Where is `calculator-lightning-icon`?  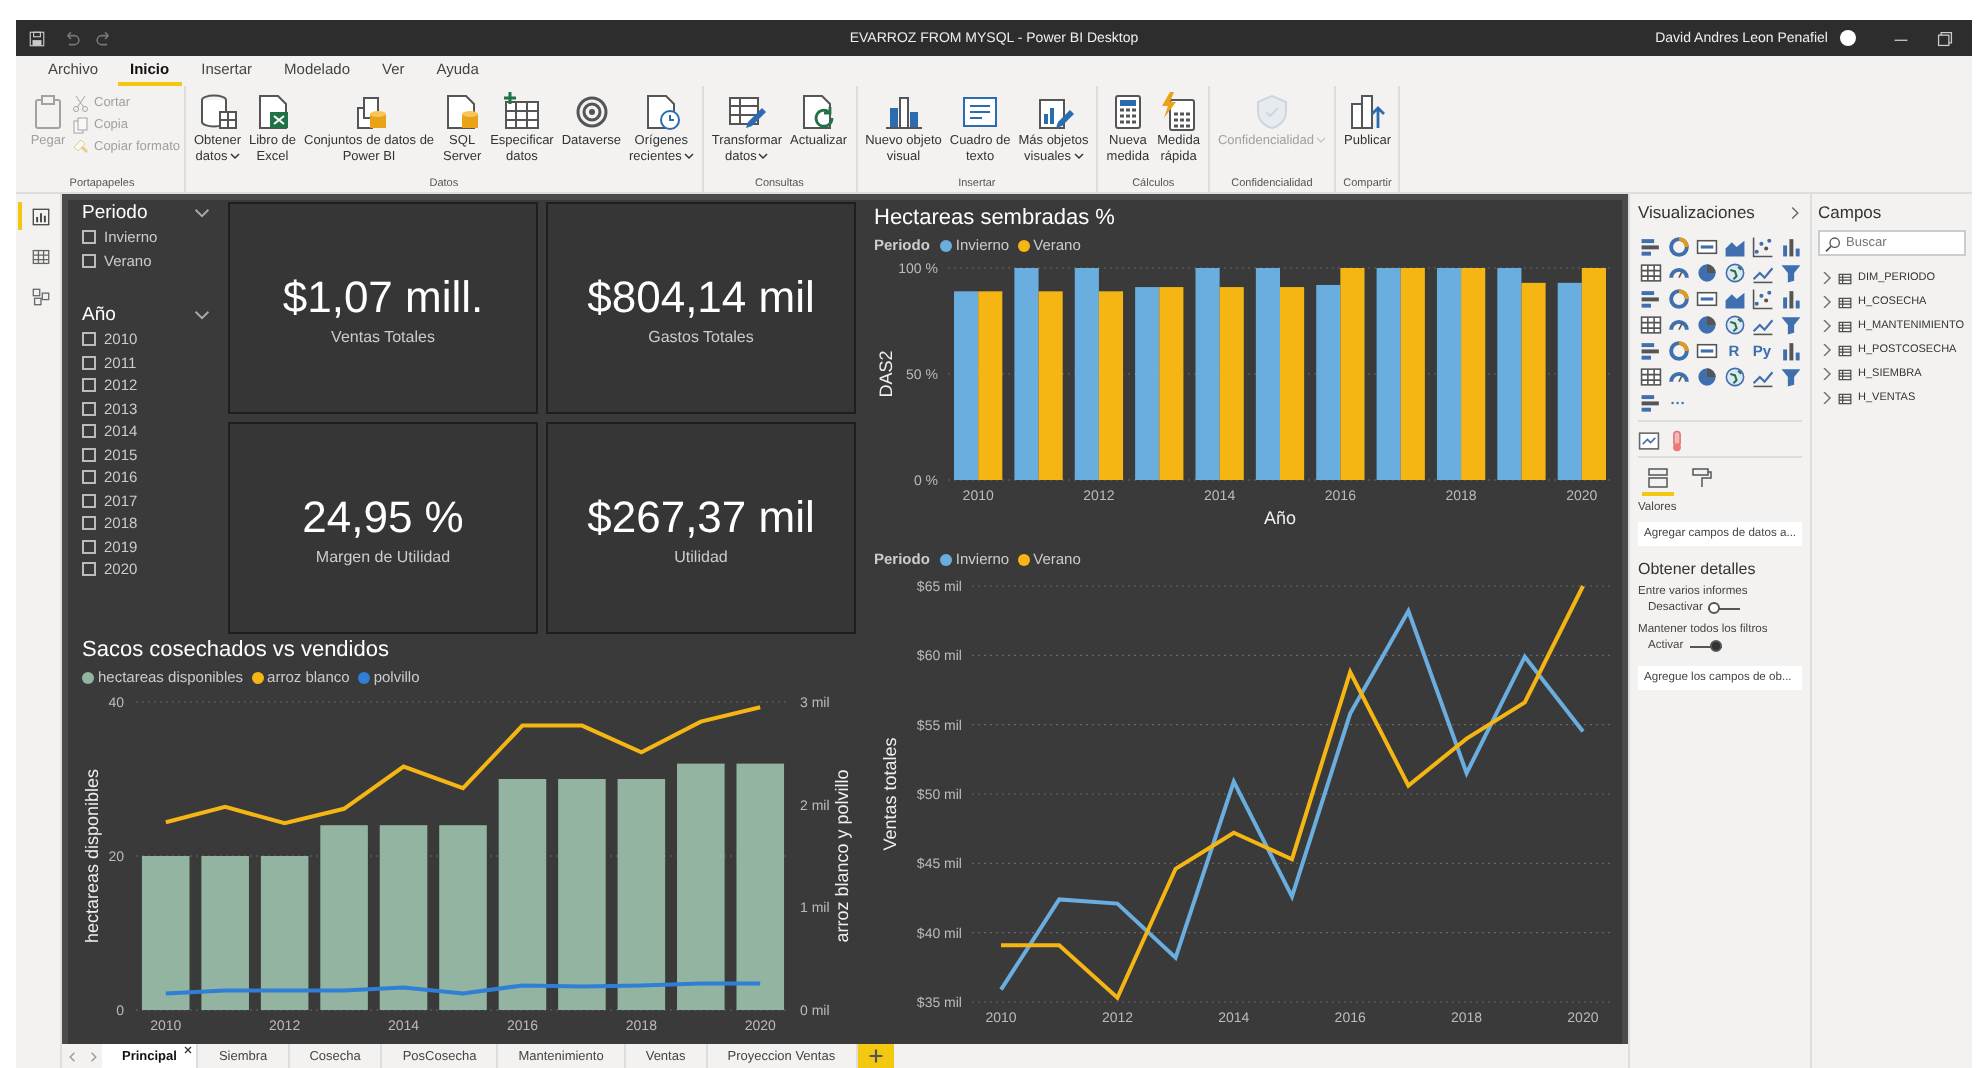 calculator-lightning-icon is located at coordinates (1178, 112).